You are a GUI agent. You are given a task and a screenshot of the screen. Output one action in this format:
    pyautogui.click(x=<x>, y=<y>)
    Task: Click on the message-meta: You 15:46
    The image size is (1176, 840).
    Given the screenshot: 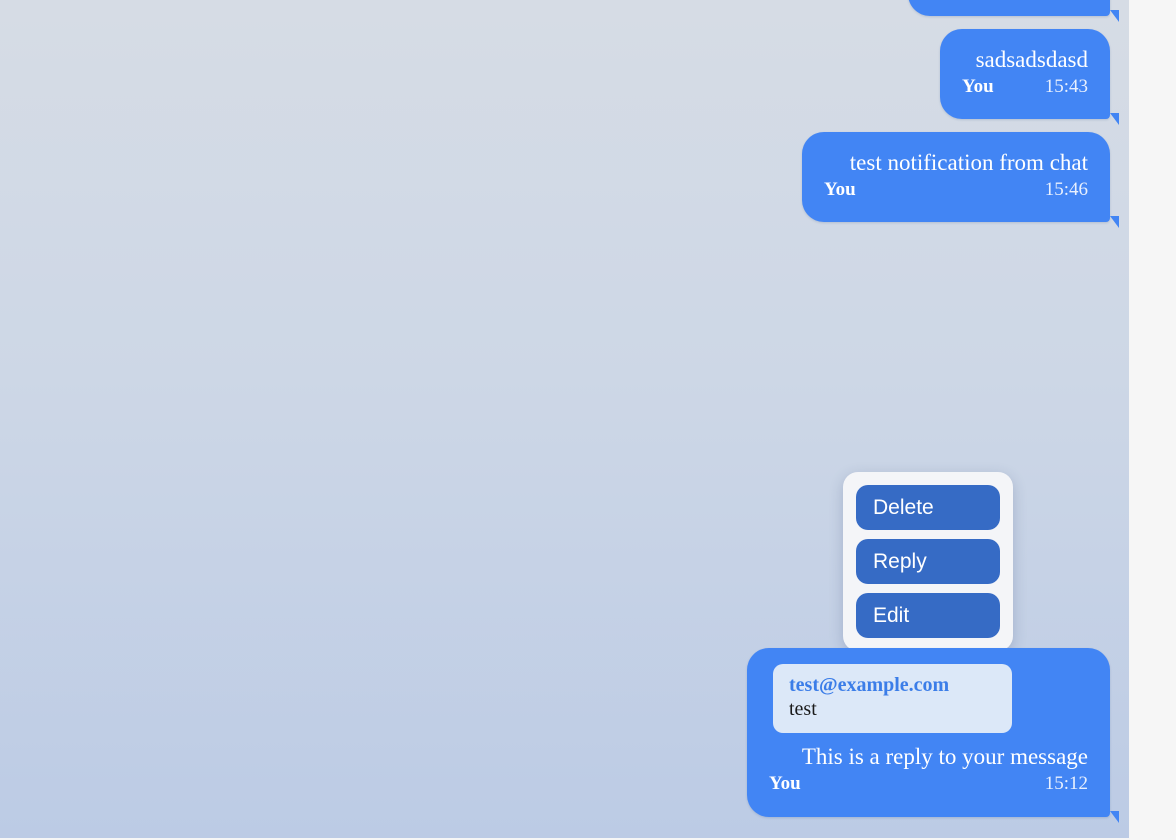 What is the action you would take?
    pyautogui.click(x=956, y=190)
    